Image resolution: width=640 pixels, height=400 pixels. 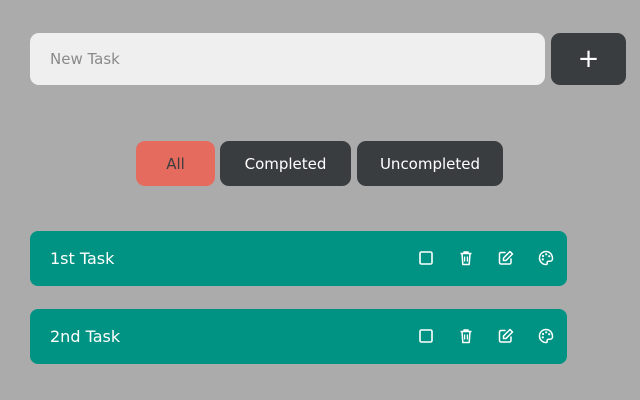 What do you see at coordinates (430, 163) in the screenshot?
I see `filter-uncompleted-button: Uncompleted` at bounding box center [430, 163].